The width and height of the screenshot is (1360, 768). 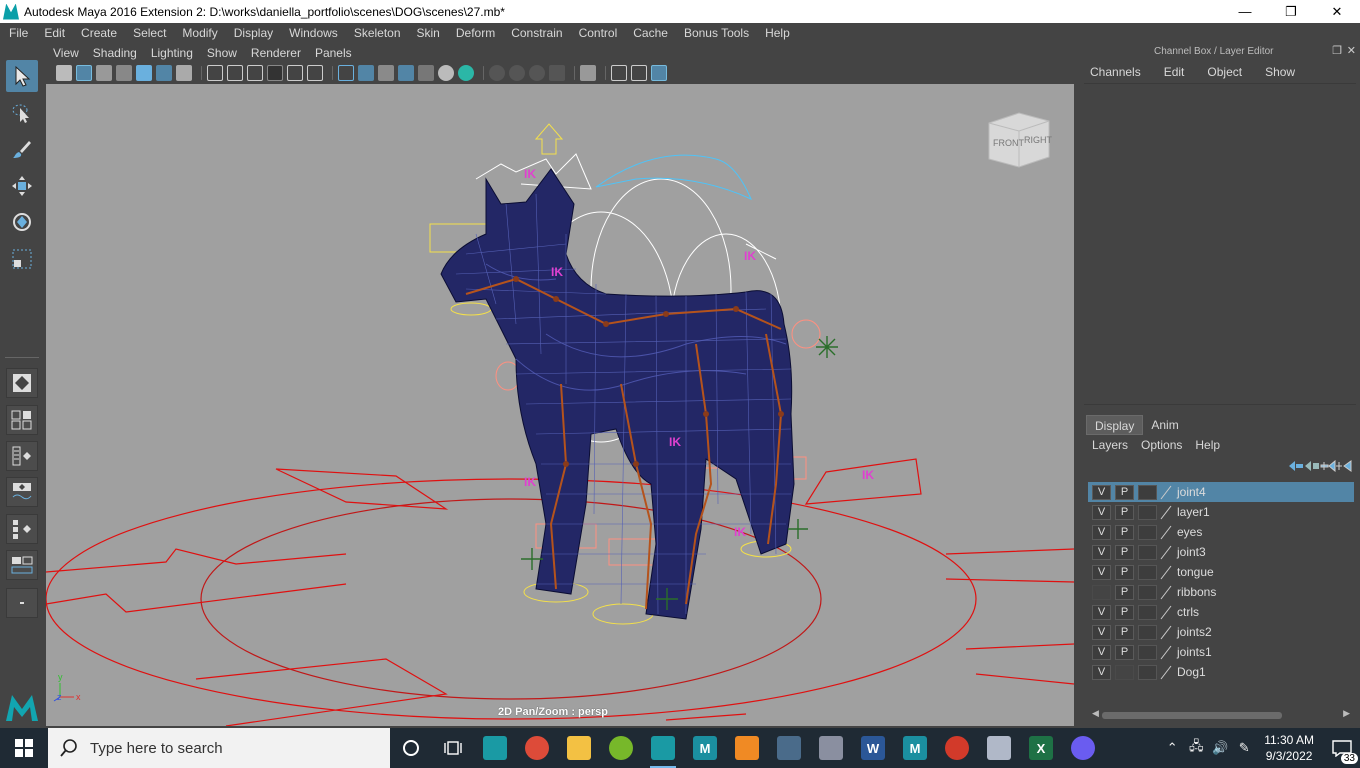 What do you see at coordinates (873, 748) in the screenshot?
I see `taskbar-app-button: W` at bounding box center [873, 748].